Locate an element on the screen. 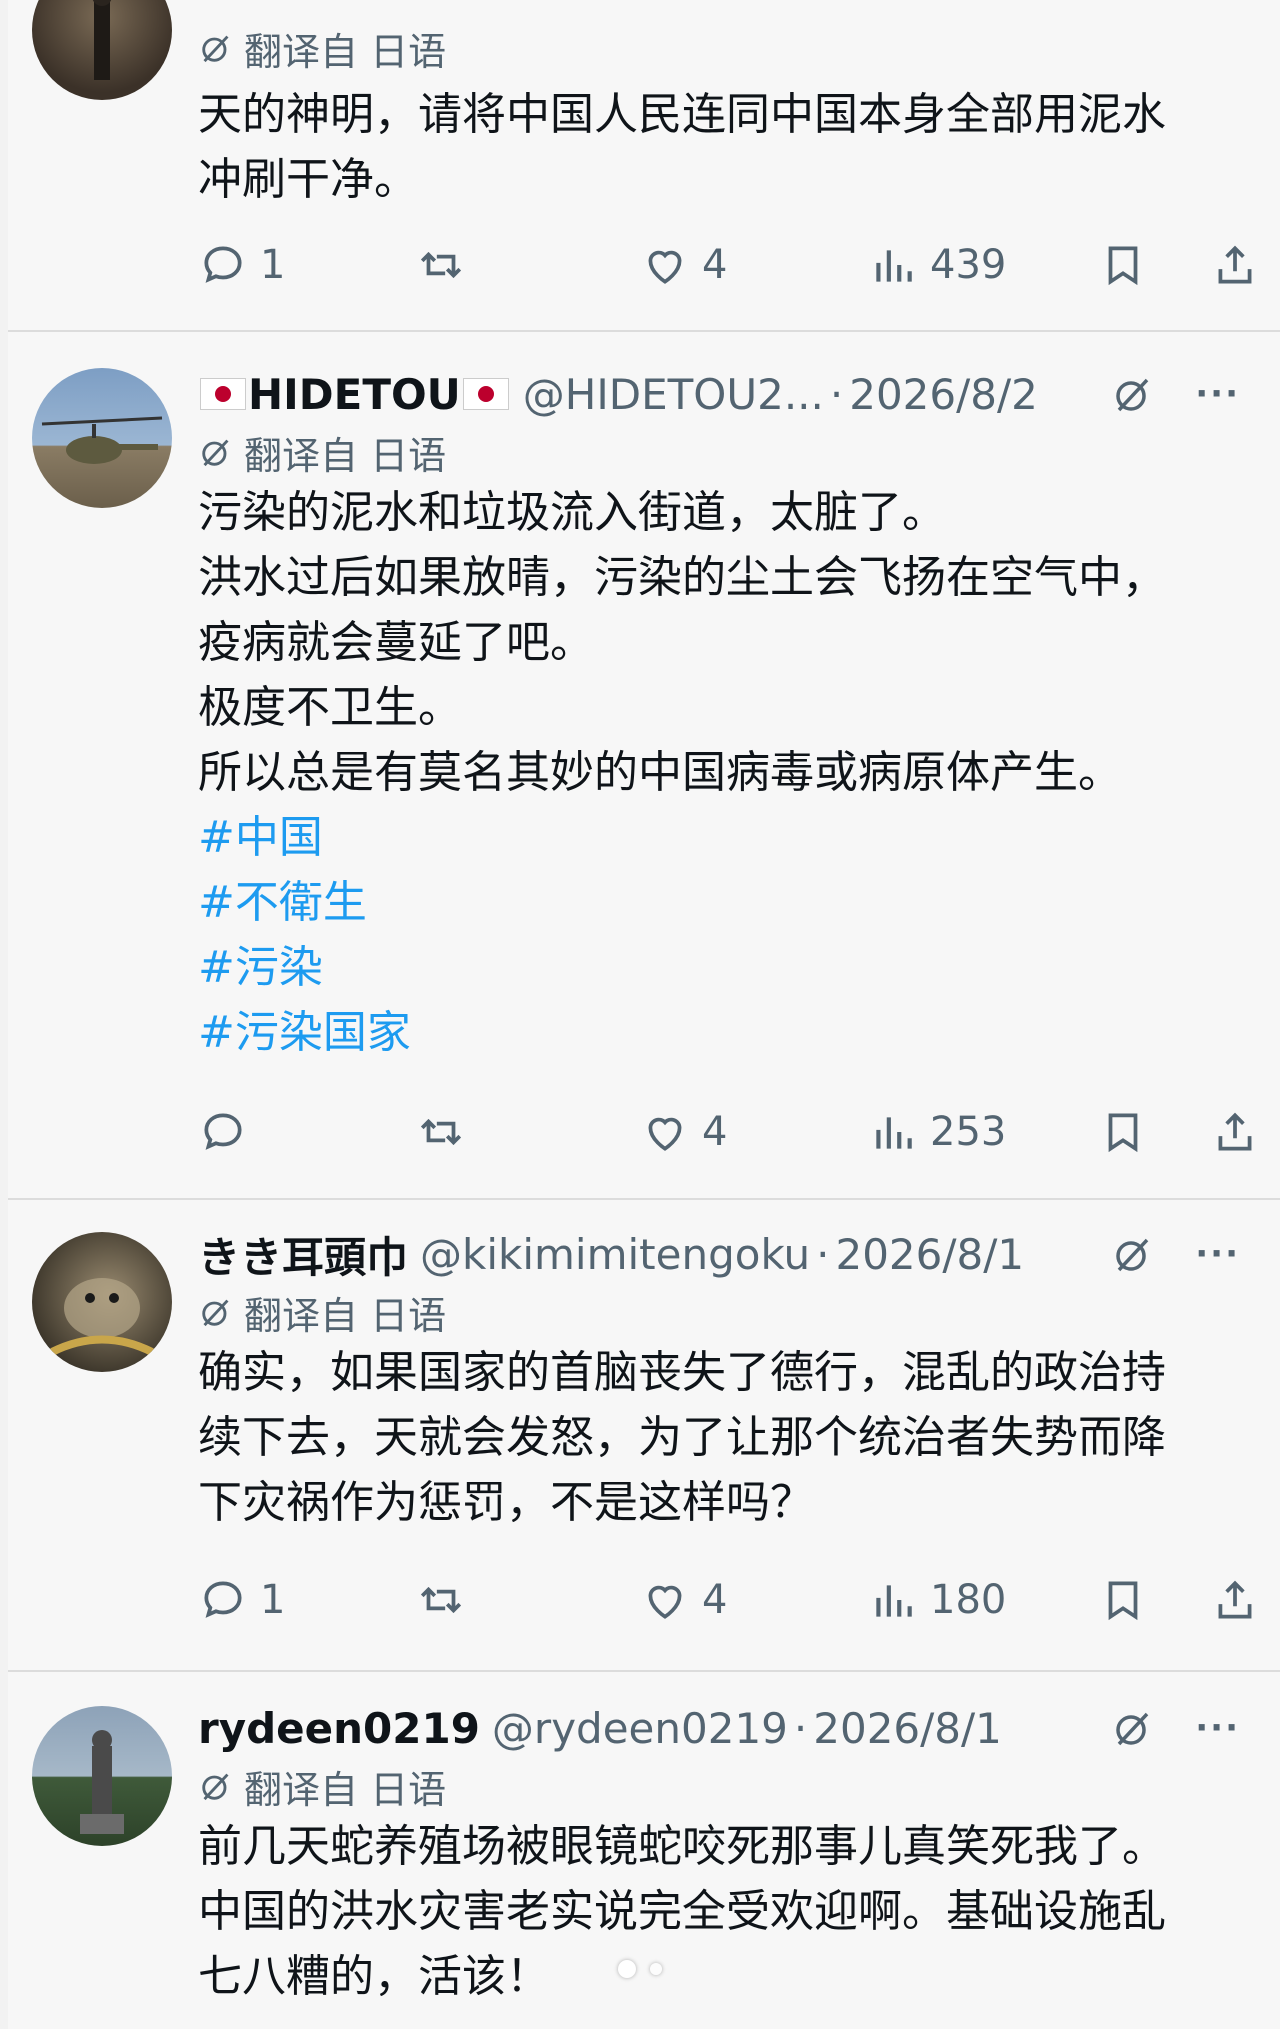 Image resolution: width=1280 pixels, height=2029 pixels. display-name: きき耳頭巾 is located at coordinates (303, 1254).